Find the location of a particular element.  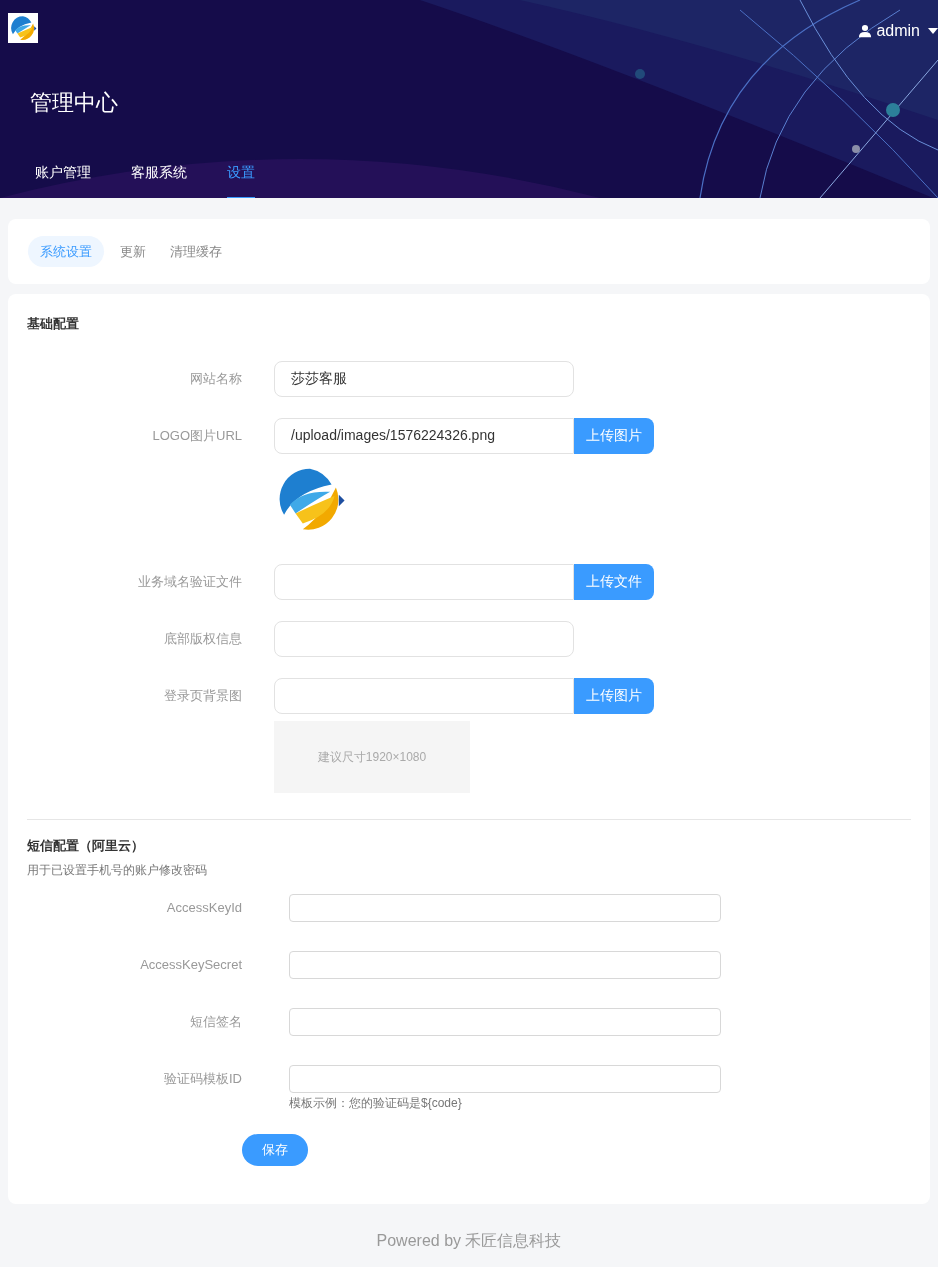

logo-icon is located at coordinates (23, 28).